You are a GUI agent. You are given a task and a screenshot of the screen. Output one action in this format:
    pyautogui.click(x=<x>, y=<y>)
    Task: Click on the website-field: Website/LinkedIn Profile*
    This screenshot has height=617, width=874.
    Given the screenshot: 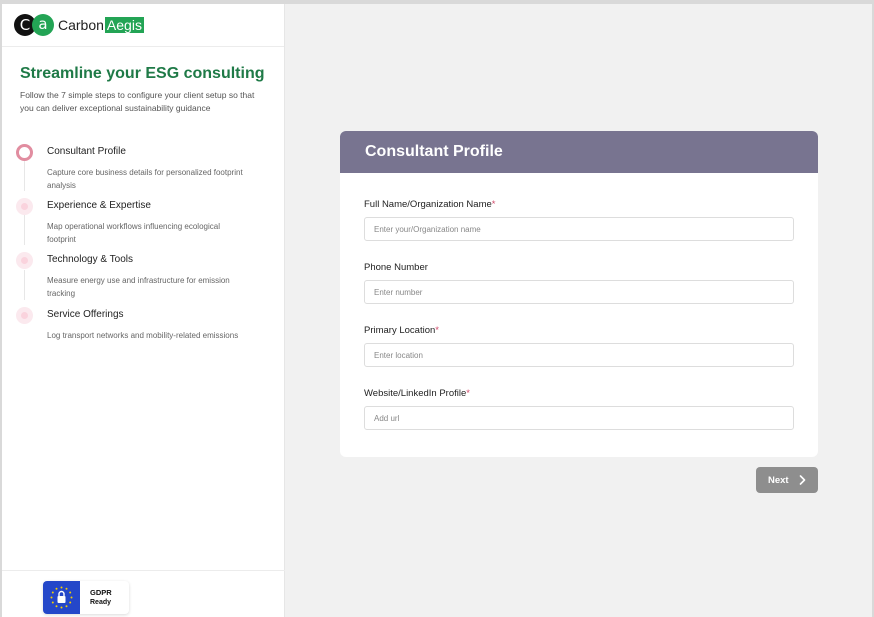 What is the action you would take?
    pyautogui.click(x=579, y=409)
    